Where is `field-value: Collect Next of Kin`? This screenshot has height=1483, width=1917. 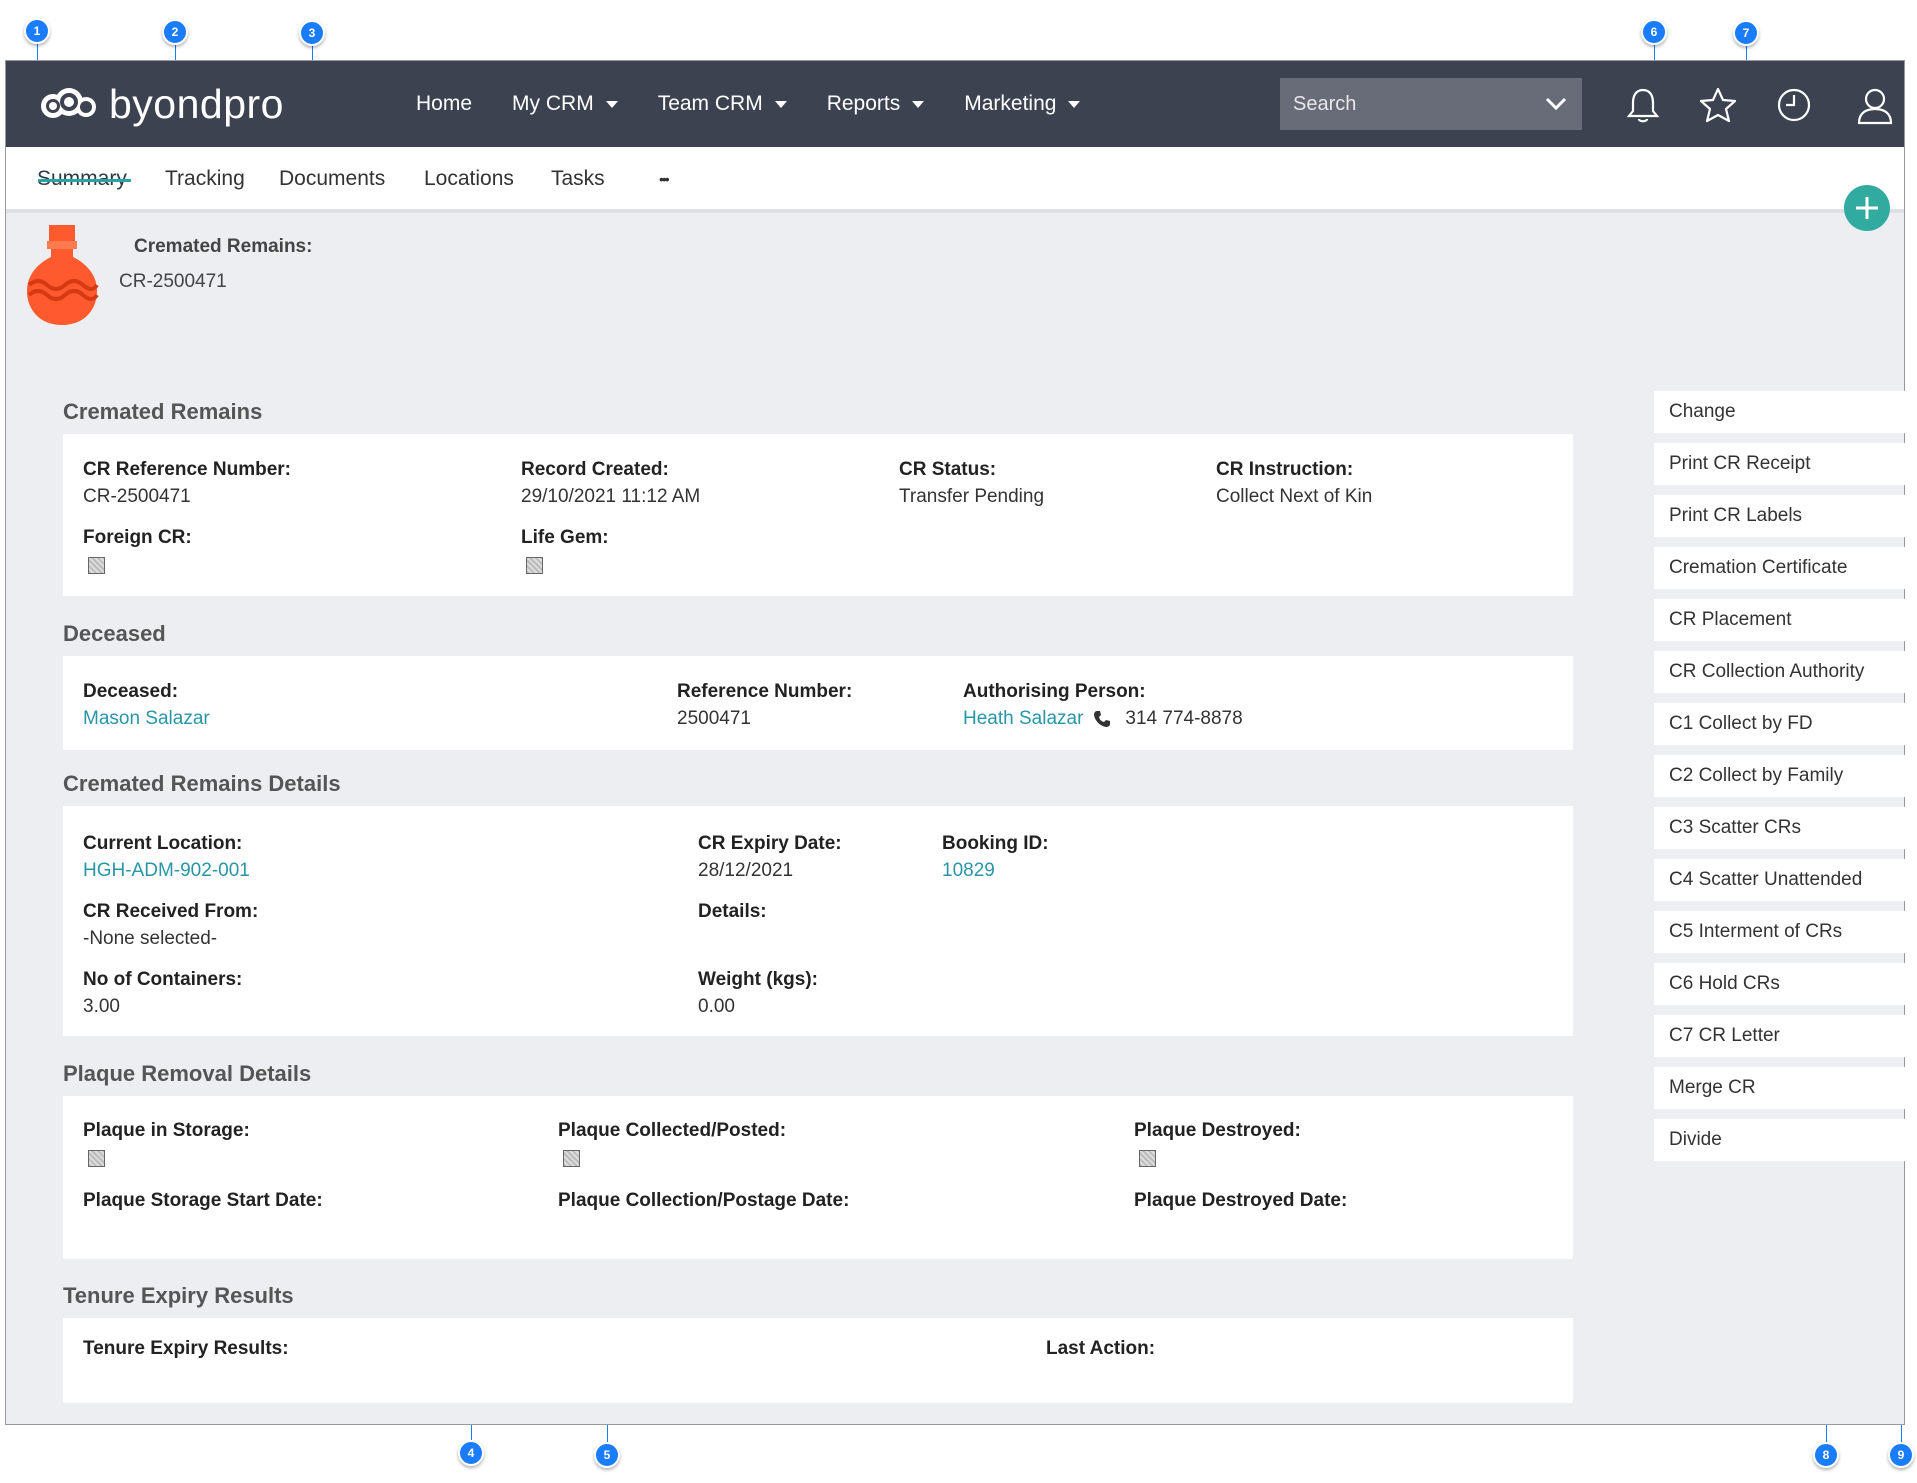
field-value: Collect Next of Kin is located at coordinates (1294, 496).